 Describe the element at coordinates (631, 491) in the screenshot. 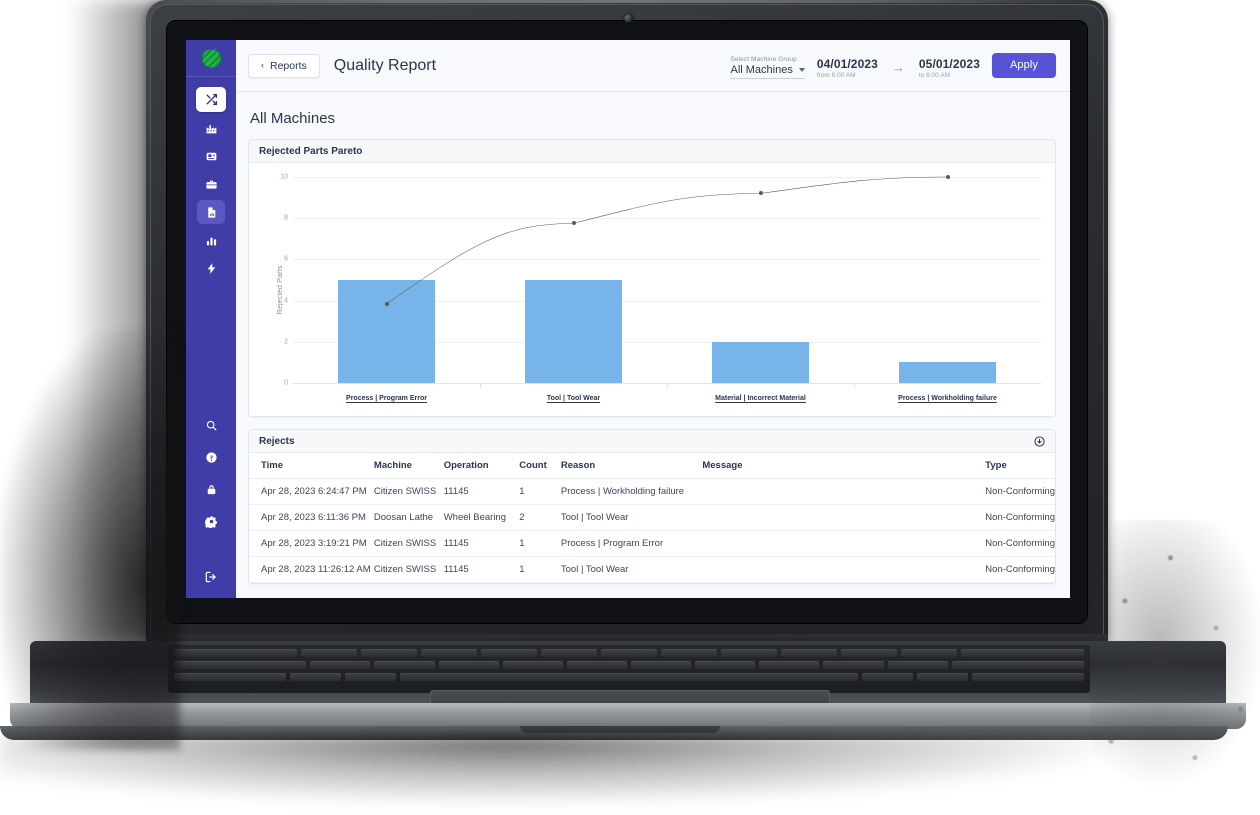

I see `cell-reason: Process | Workholding failure` at that location.